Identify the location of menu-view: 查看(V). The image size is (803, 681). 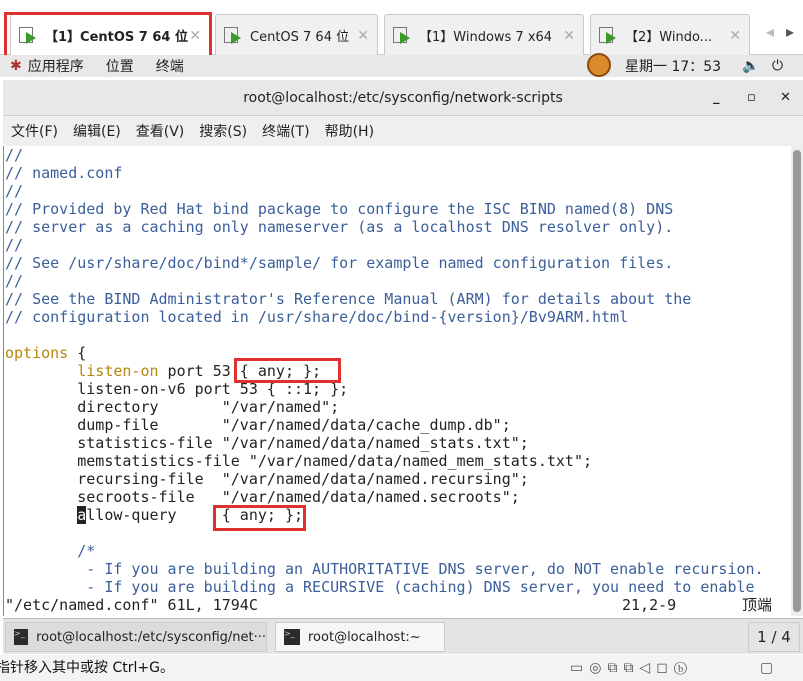
(160, 131).